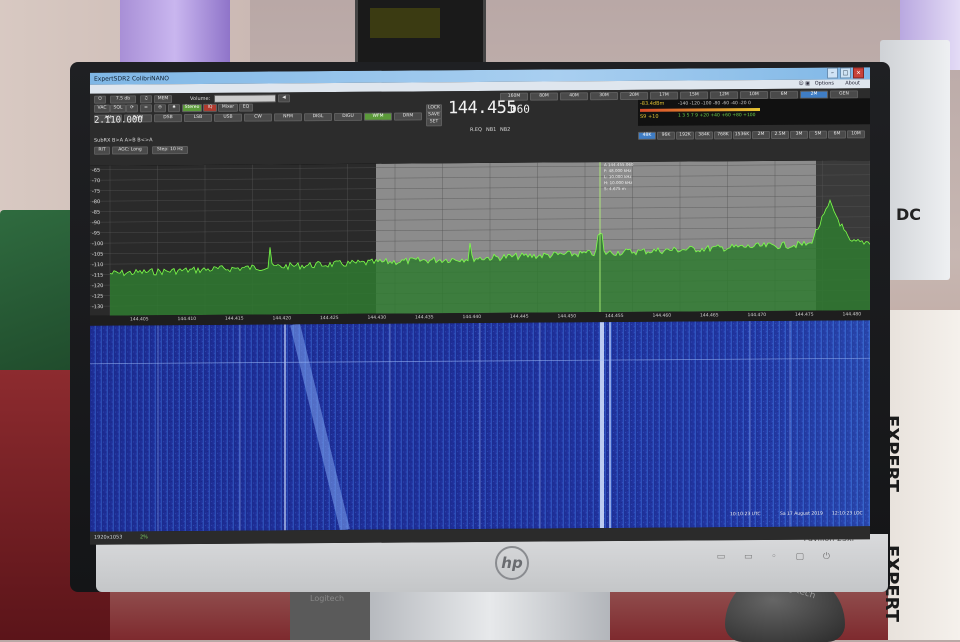 This screenshot has height=642, width=960. Describe the element at coordinates (505, 130) in the screenshot. I see `nb2-button: NB2` at that location.